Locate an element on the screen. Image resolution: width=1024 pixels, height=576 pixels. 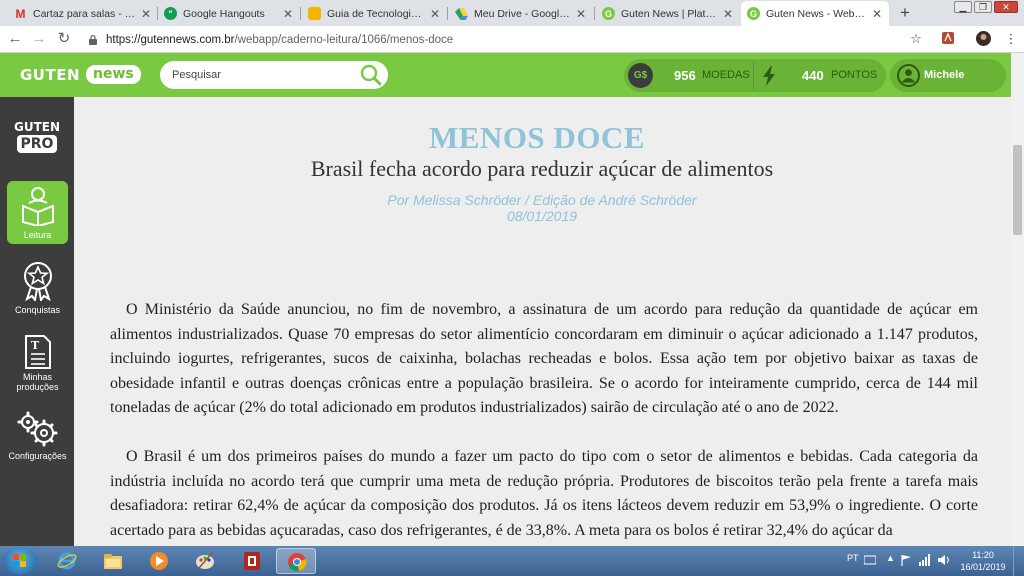
taskbar-paint is located at coordinates (205, 561).